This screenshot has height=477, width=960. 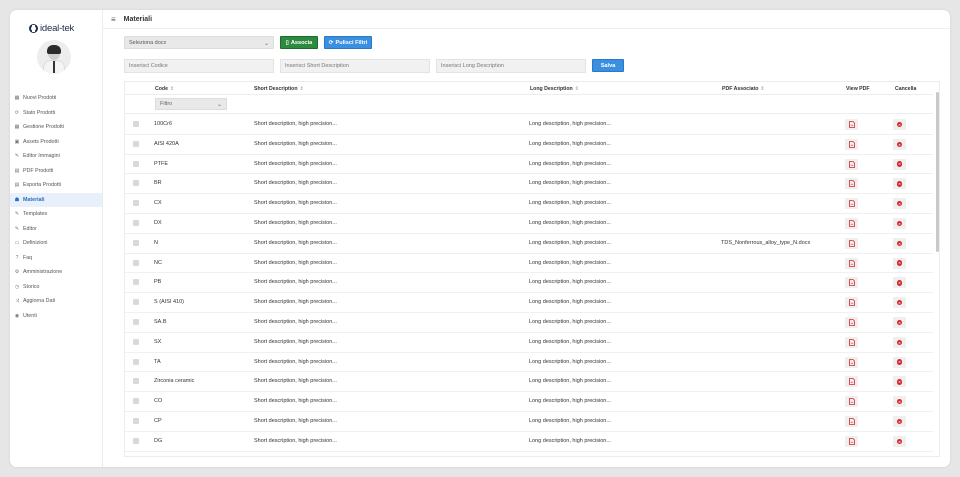 What do you see at coordinates (56, 214) in the screenshot?
I see `sidebar-item-templates: ✎ Templates` at bounding box center [56, 214].